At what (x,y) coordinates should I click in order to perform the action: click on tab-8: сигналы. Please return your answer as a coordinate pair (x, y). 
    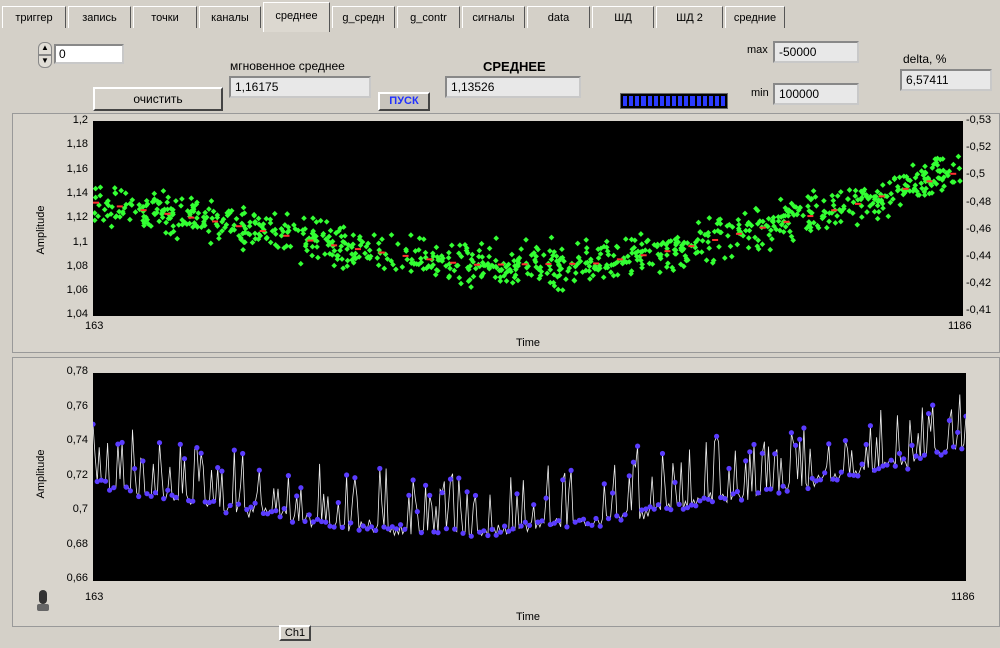
    Looking at the image, I should click on (493, 17).